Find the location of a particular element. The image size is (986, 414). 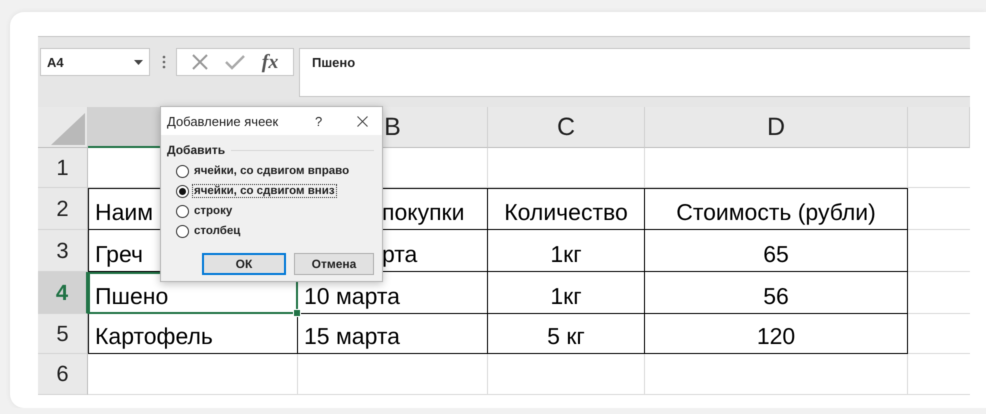

dialog-title: Добавление ячеек is located at coordinates (223, 121).